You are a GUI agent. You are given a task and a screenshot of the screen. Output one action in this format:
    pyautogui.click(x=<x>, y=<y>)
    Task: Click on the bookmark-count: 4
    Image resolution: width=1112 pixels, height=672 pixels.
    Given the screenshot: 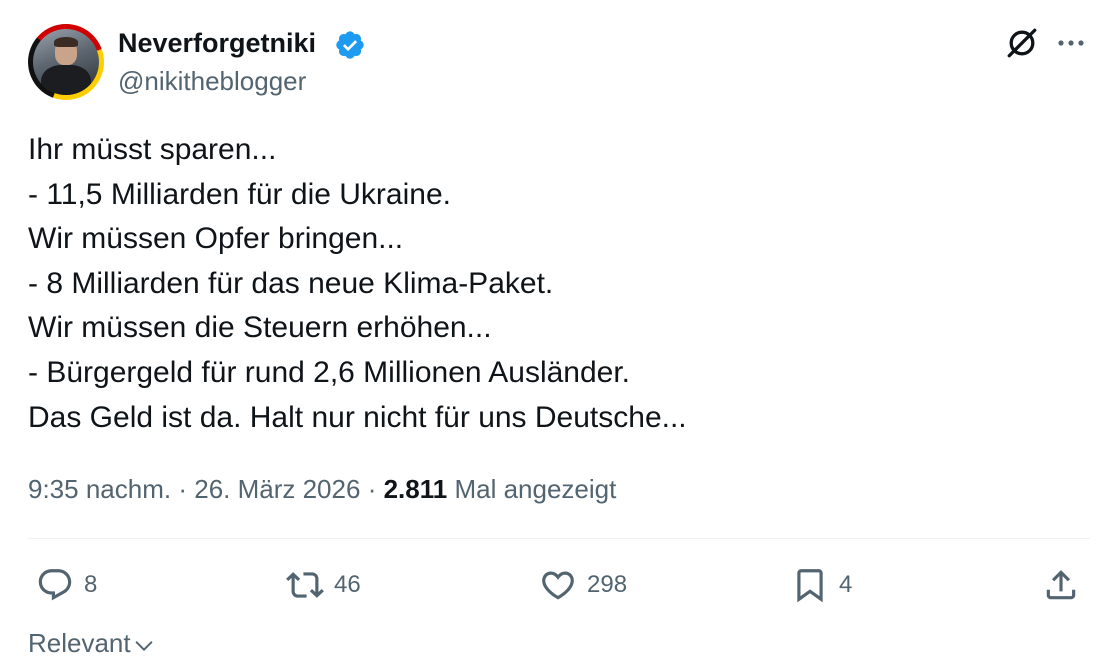 What is the action you would take?
    pyautogui.click(x=846, y=584)
    